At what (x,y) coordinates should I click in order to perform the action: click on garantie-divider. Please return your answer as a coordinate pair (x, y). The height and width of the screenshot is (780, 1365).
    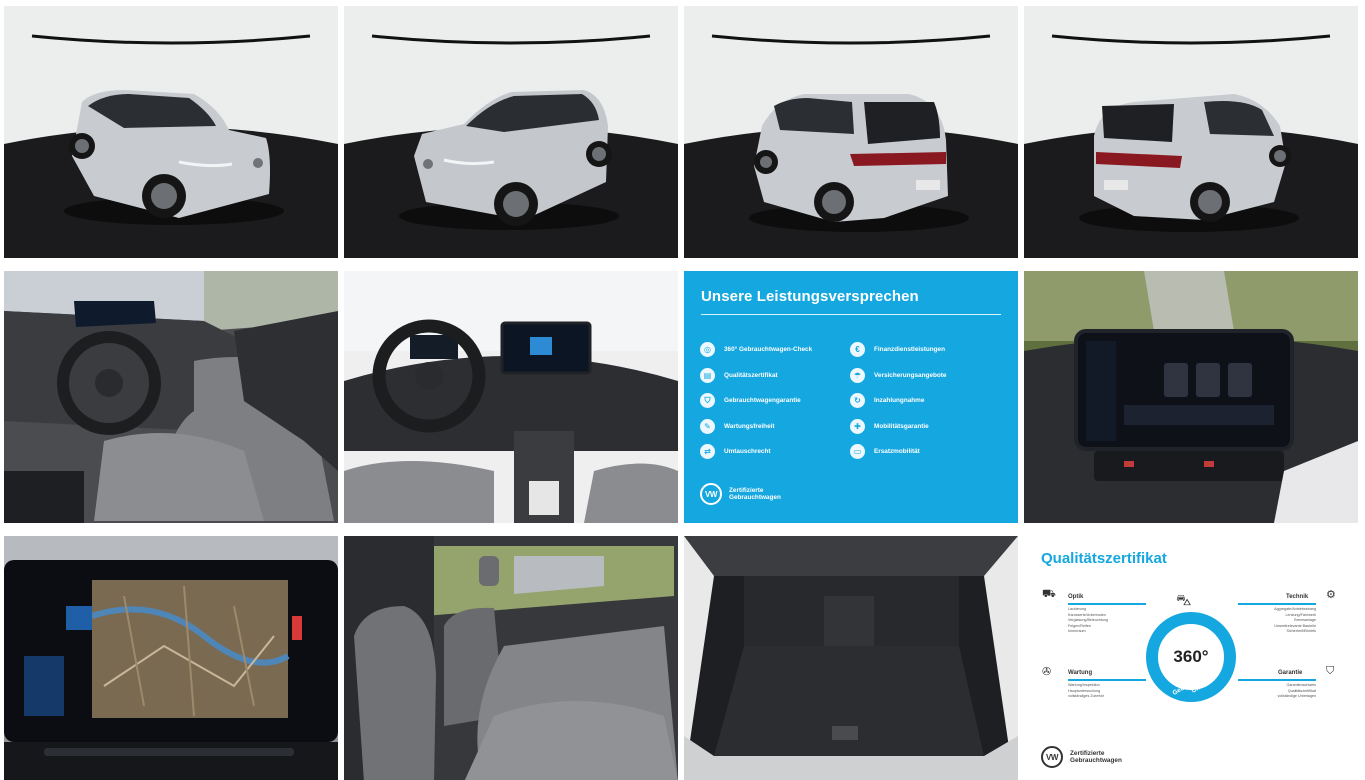
    Looking at the image, I should click on (1277, 680).